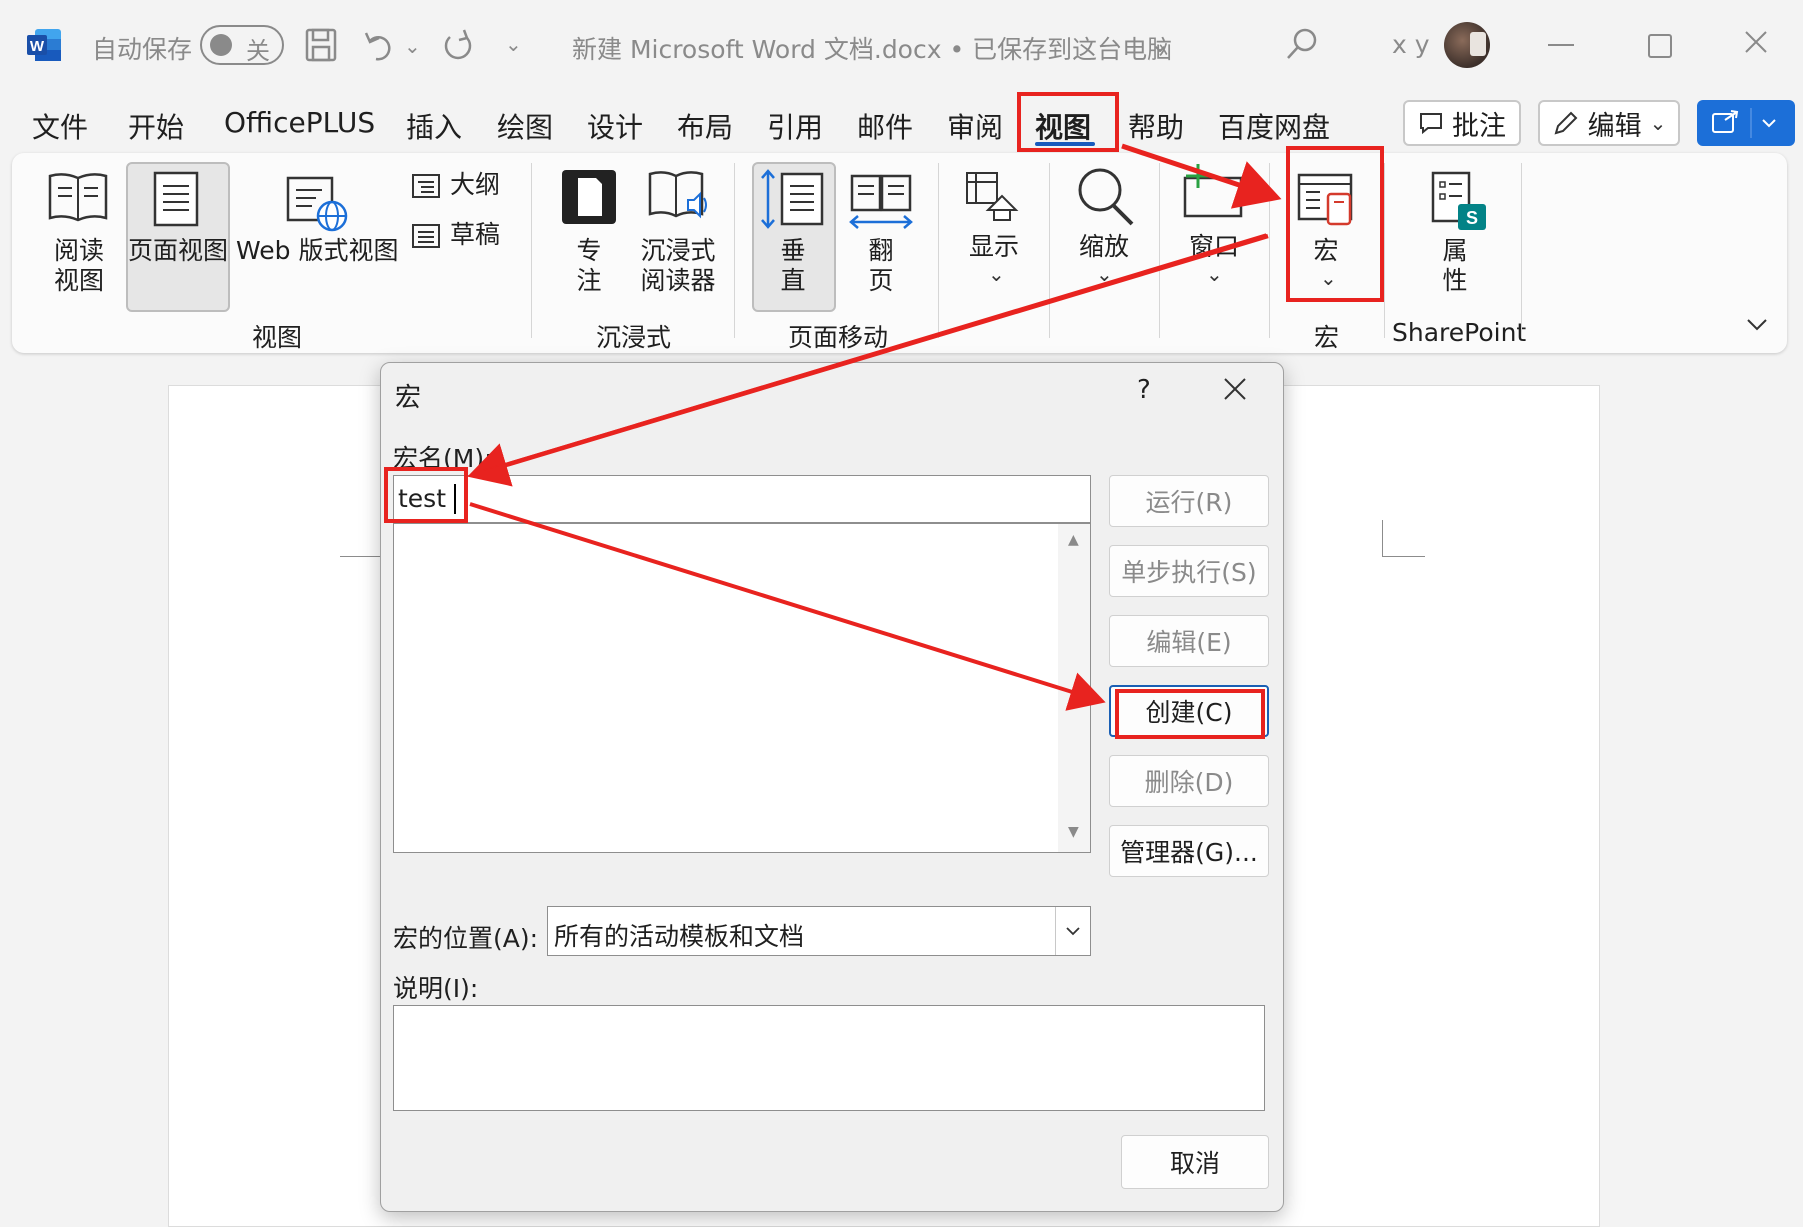 Image resolution: width=1803 pixels, height=1227 pixels. Describe the element at coordinates (1073, 832) in the screenshot. I see `scroll-down-icon: ▼` at that location.